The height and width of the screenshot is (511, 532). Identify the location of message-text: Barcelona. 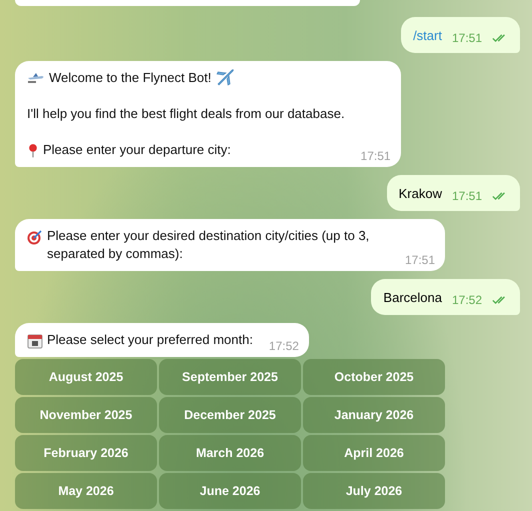
(412, 297).